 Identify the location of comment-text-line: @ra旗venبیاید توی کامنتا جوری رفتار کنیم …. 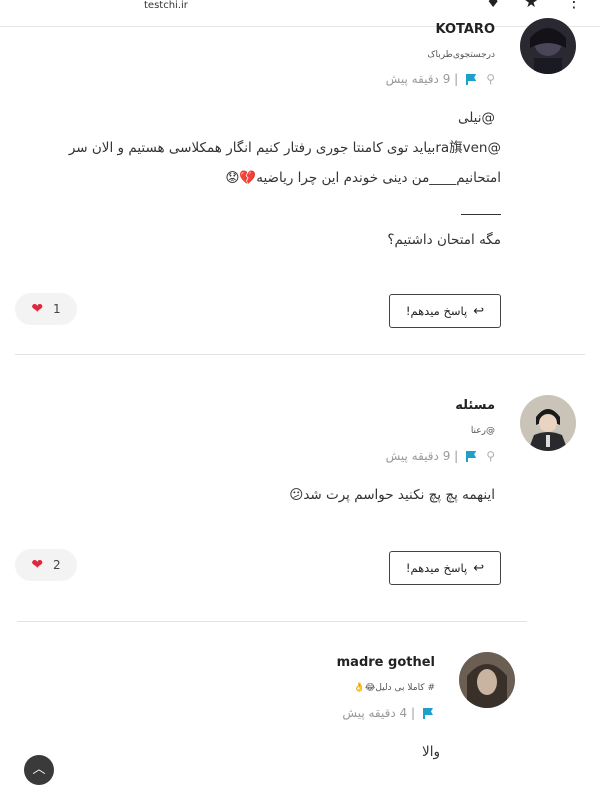
(284, 148).